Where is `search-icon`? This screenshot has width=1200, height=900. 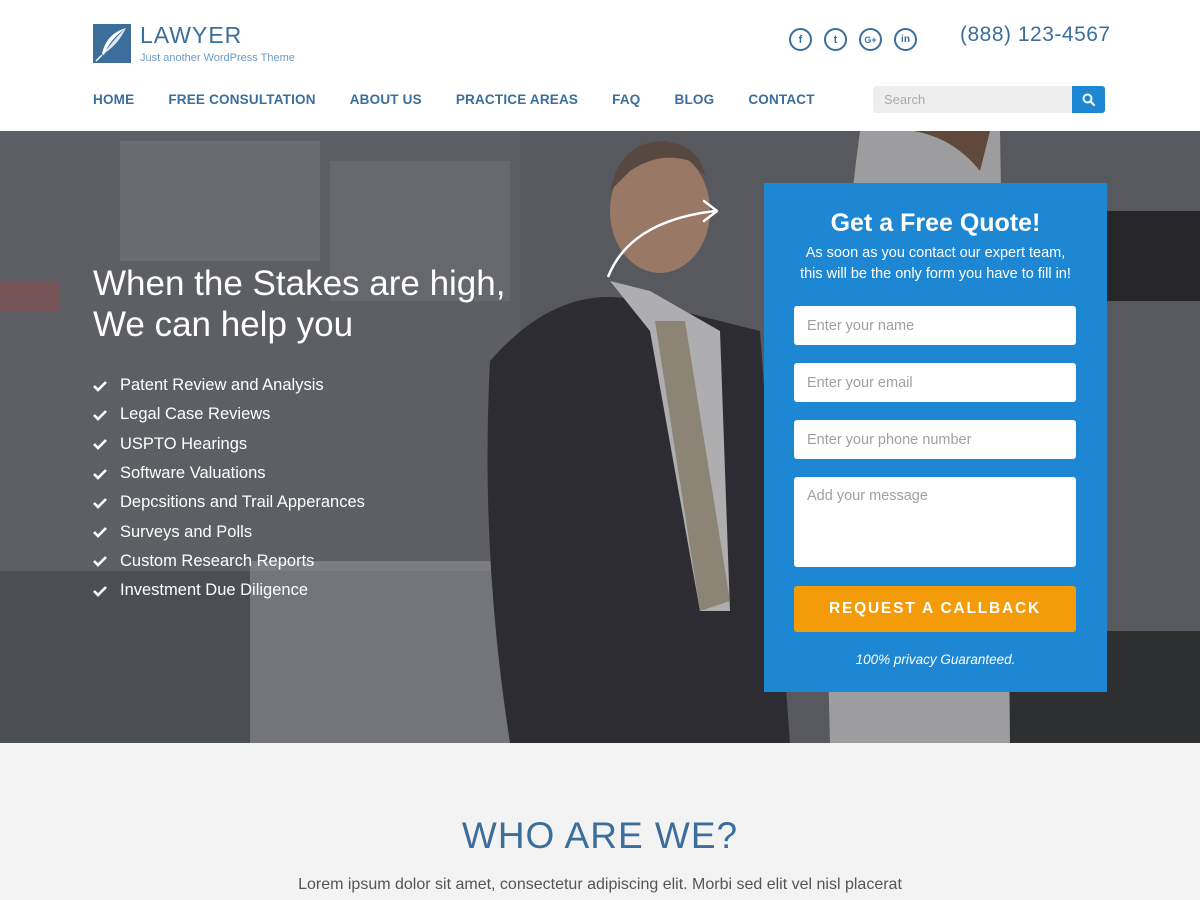
search-icon is located at coordinates (1088, 99).